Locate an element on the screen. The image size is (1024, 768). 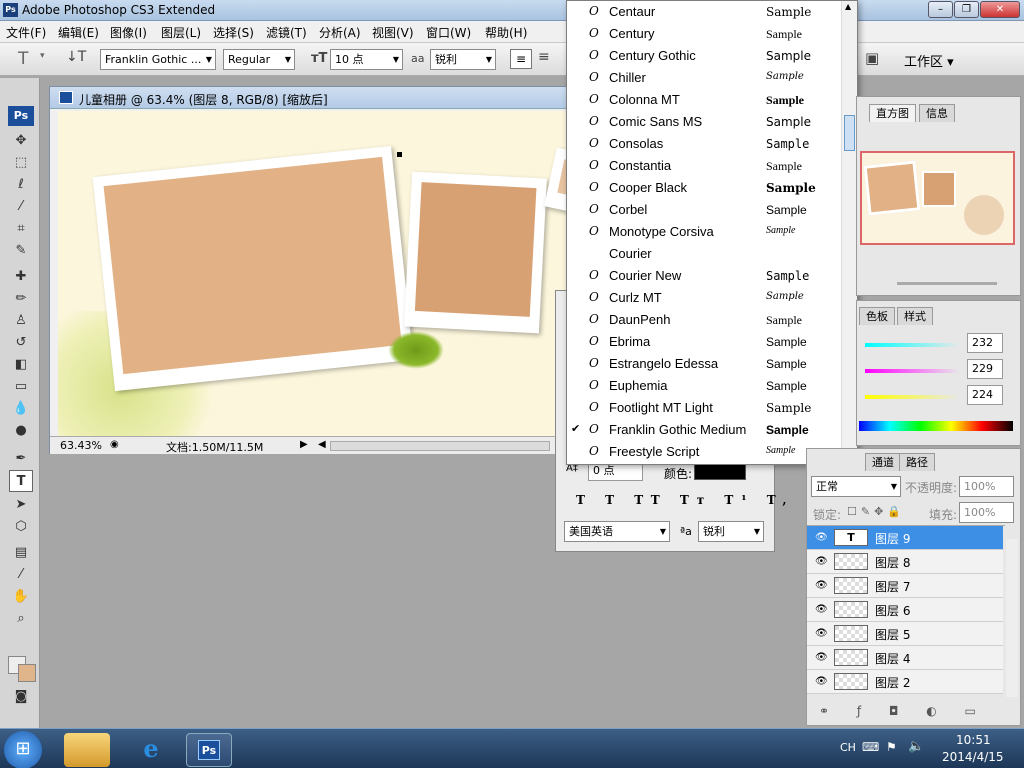
font-list-item: O Curlz MT Sample is located at coordinates (705, 298).